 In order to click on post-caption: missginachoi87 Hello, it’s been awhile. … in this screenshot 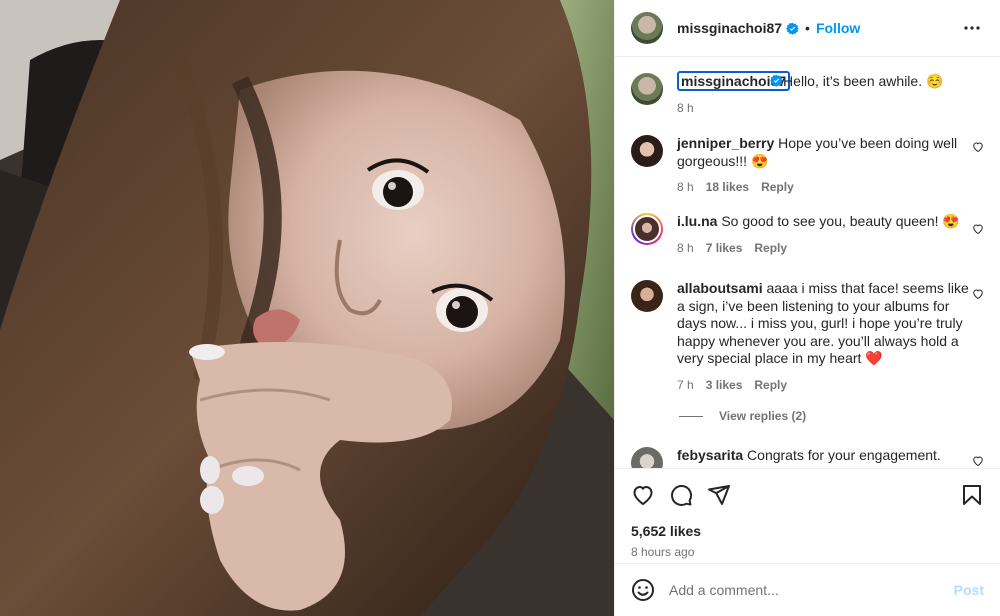, I will do `click(807, 94)`.